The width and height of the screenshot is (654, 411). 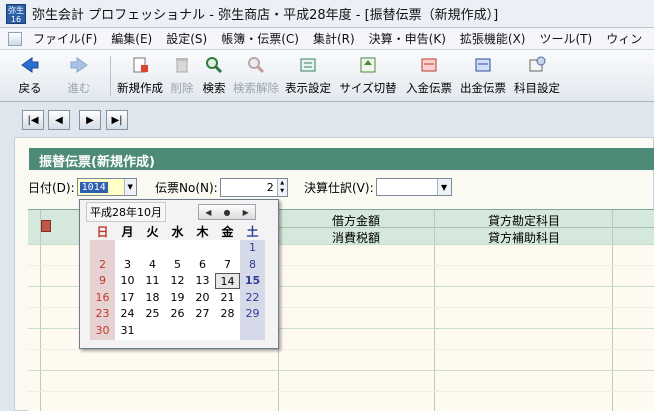 What do you see at coordinates (429, 76) in the screenshot?
I see `deposit-slip-button: 入金伝票` at bounding box center [429, 76].